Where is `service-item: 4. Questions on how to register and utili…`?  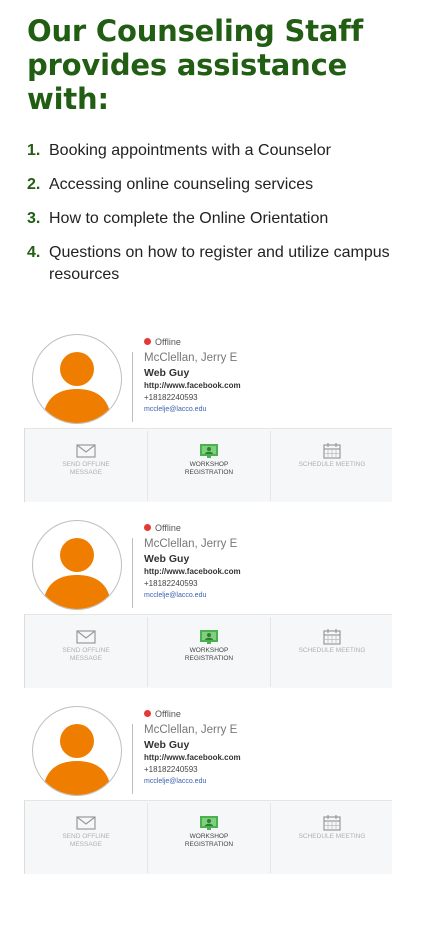
service-item: 4. Questions on how to register and utili… is located at coordinates (222, 264).